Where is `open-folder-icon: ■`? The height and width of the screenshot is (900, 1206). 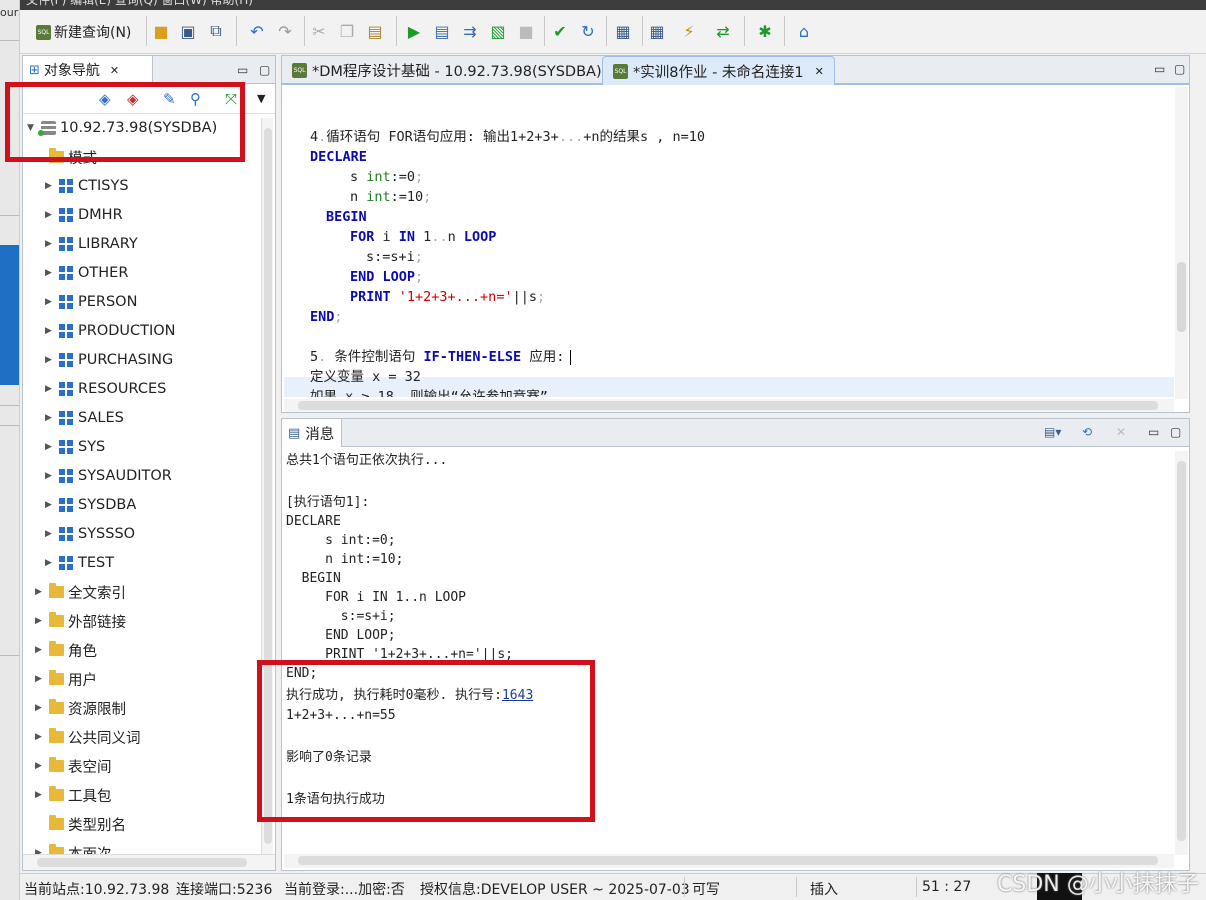 open-folder-icon: ■ is located at coordinates (161, 31).